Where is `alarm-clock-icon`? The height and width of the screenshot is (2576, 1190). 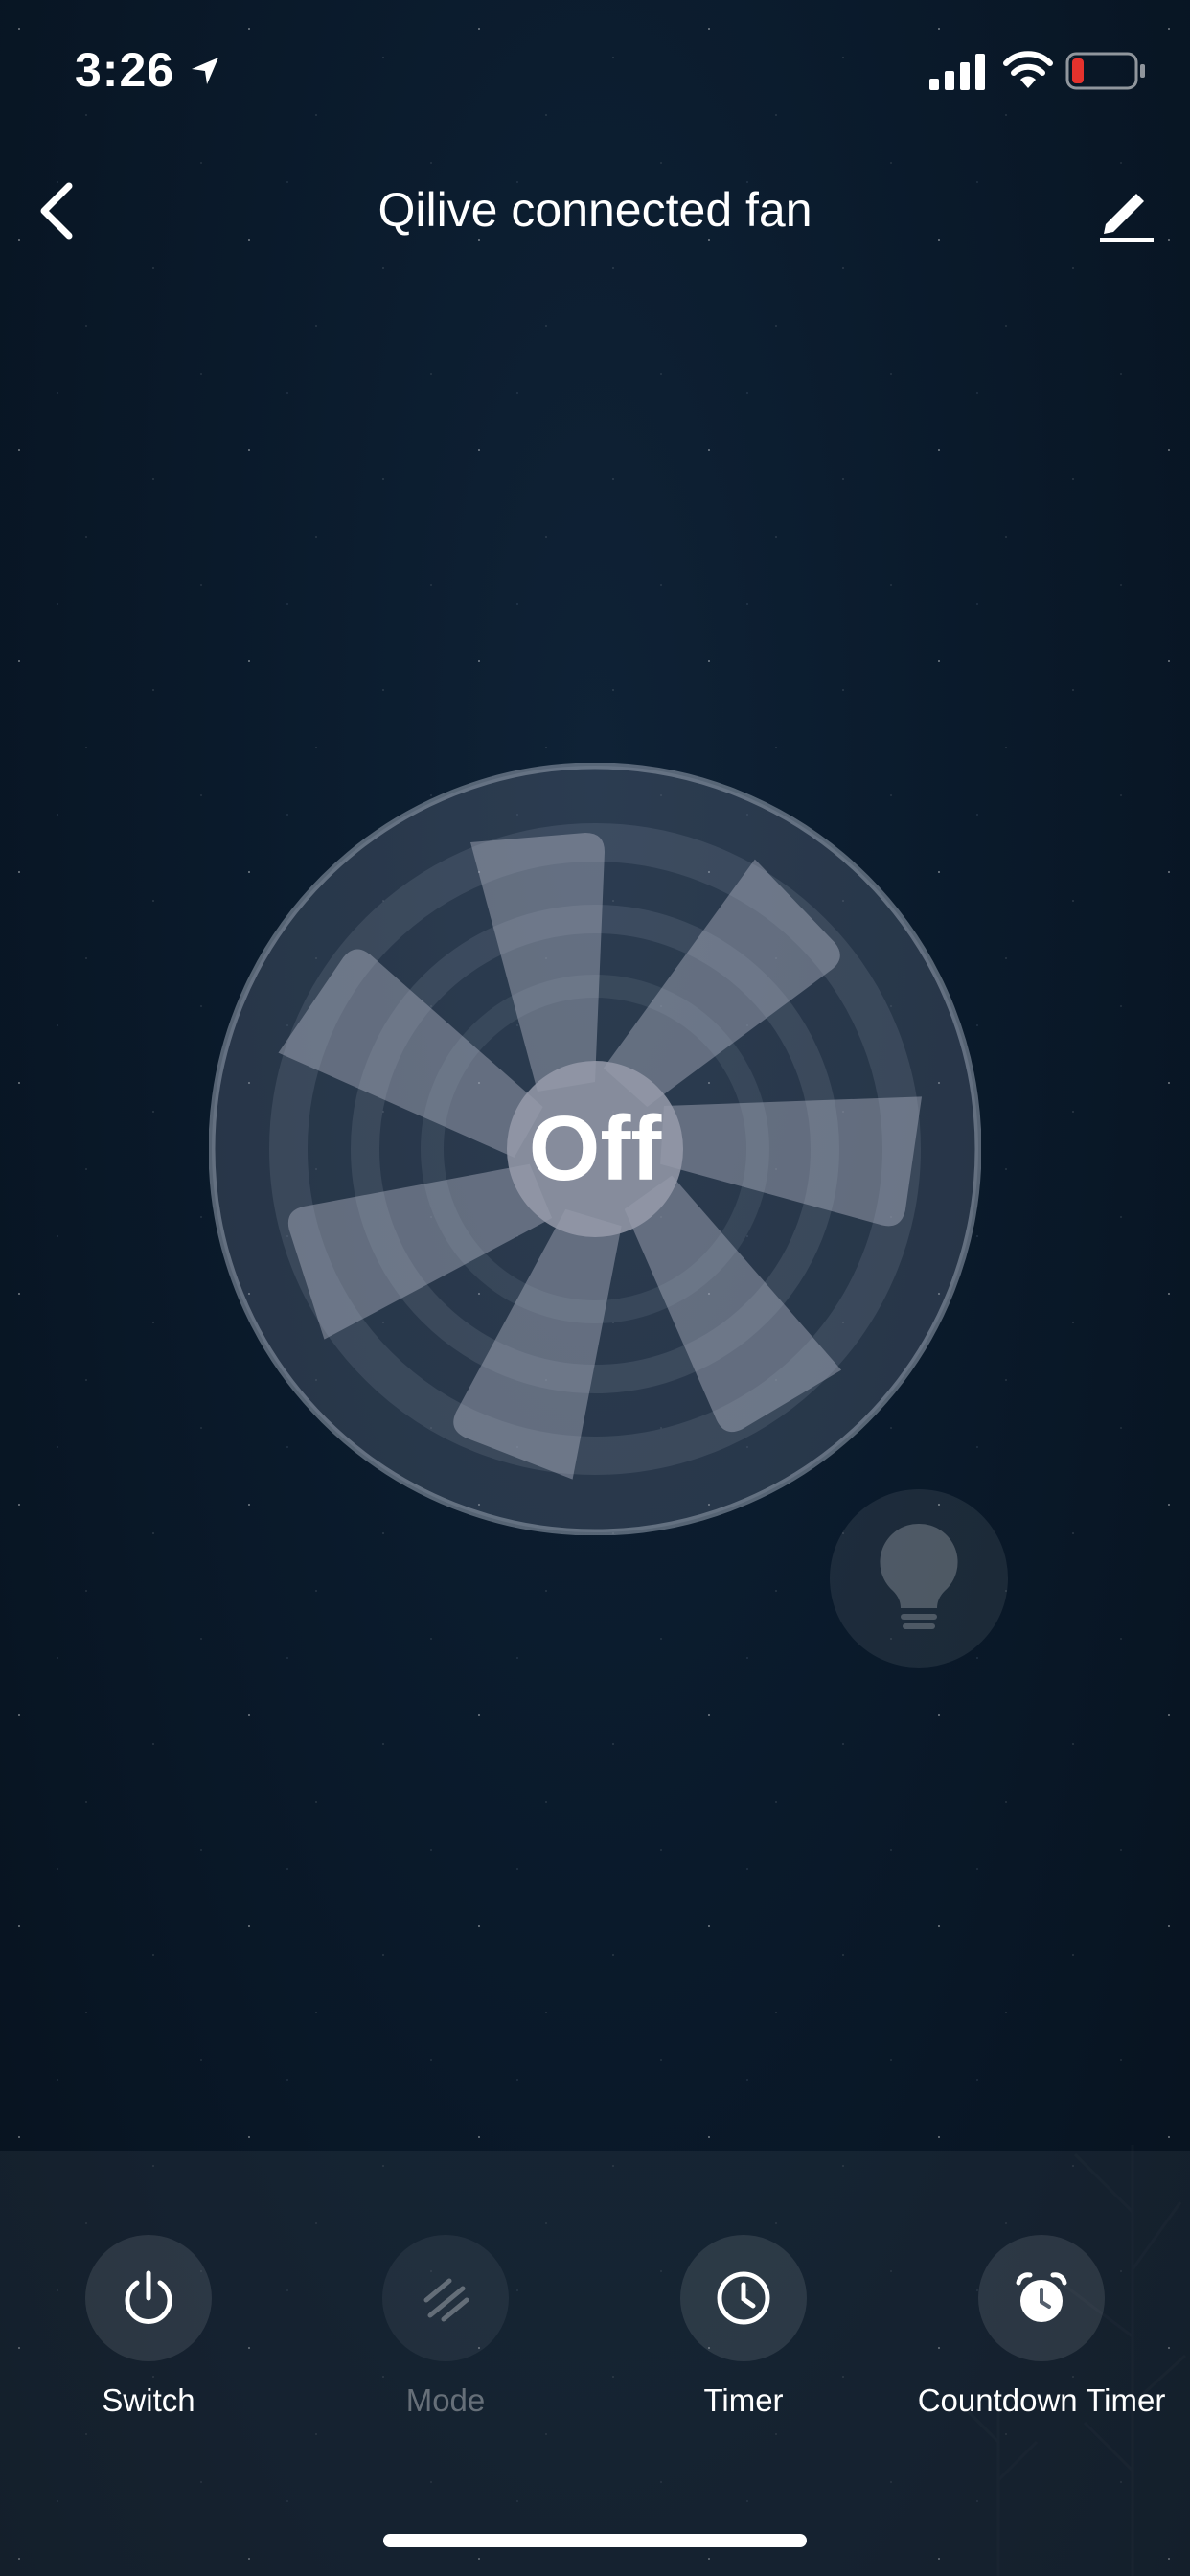 alarm-clock-icon is located at coordinates (1041, 2297).